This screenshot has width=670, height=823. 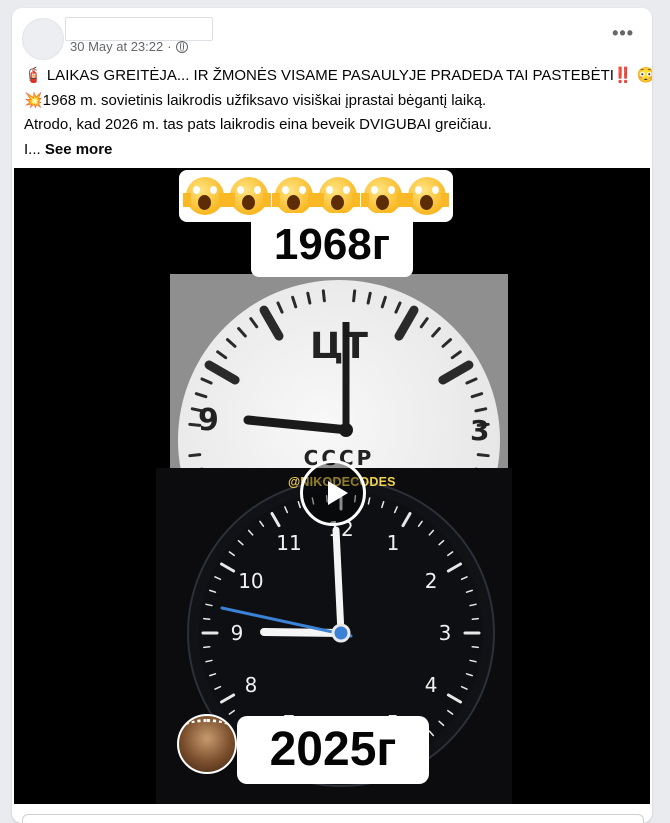 What do you see at coordinates (43, 39) in the screenshot?
I see `author-avatar` at bounding box center [43, 39].